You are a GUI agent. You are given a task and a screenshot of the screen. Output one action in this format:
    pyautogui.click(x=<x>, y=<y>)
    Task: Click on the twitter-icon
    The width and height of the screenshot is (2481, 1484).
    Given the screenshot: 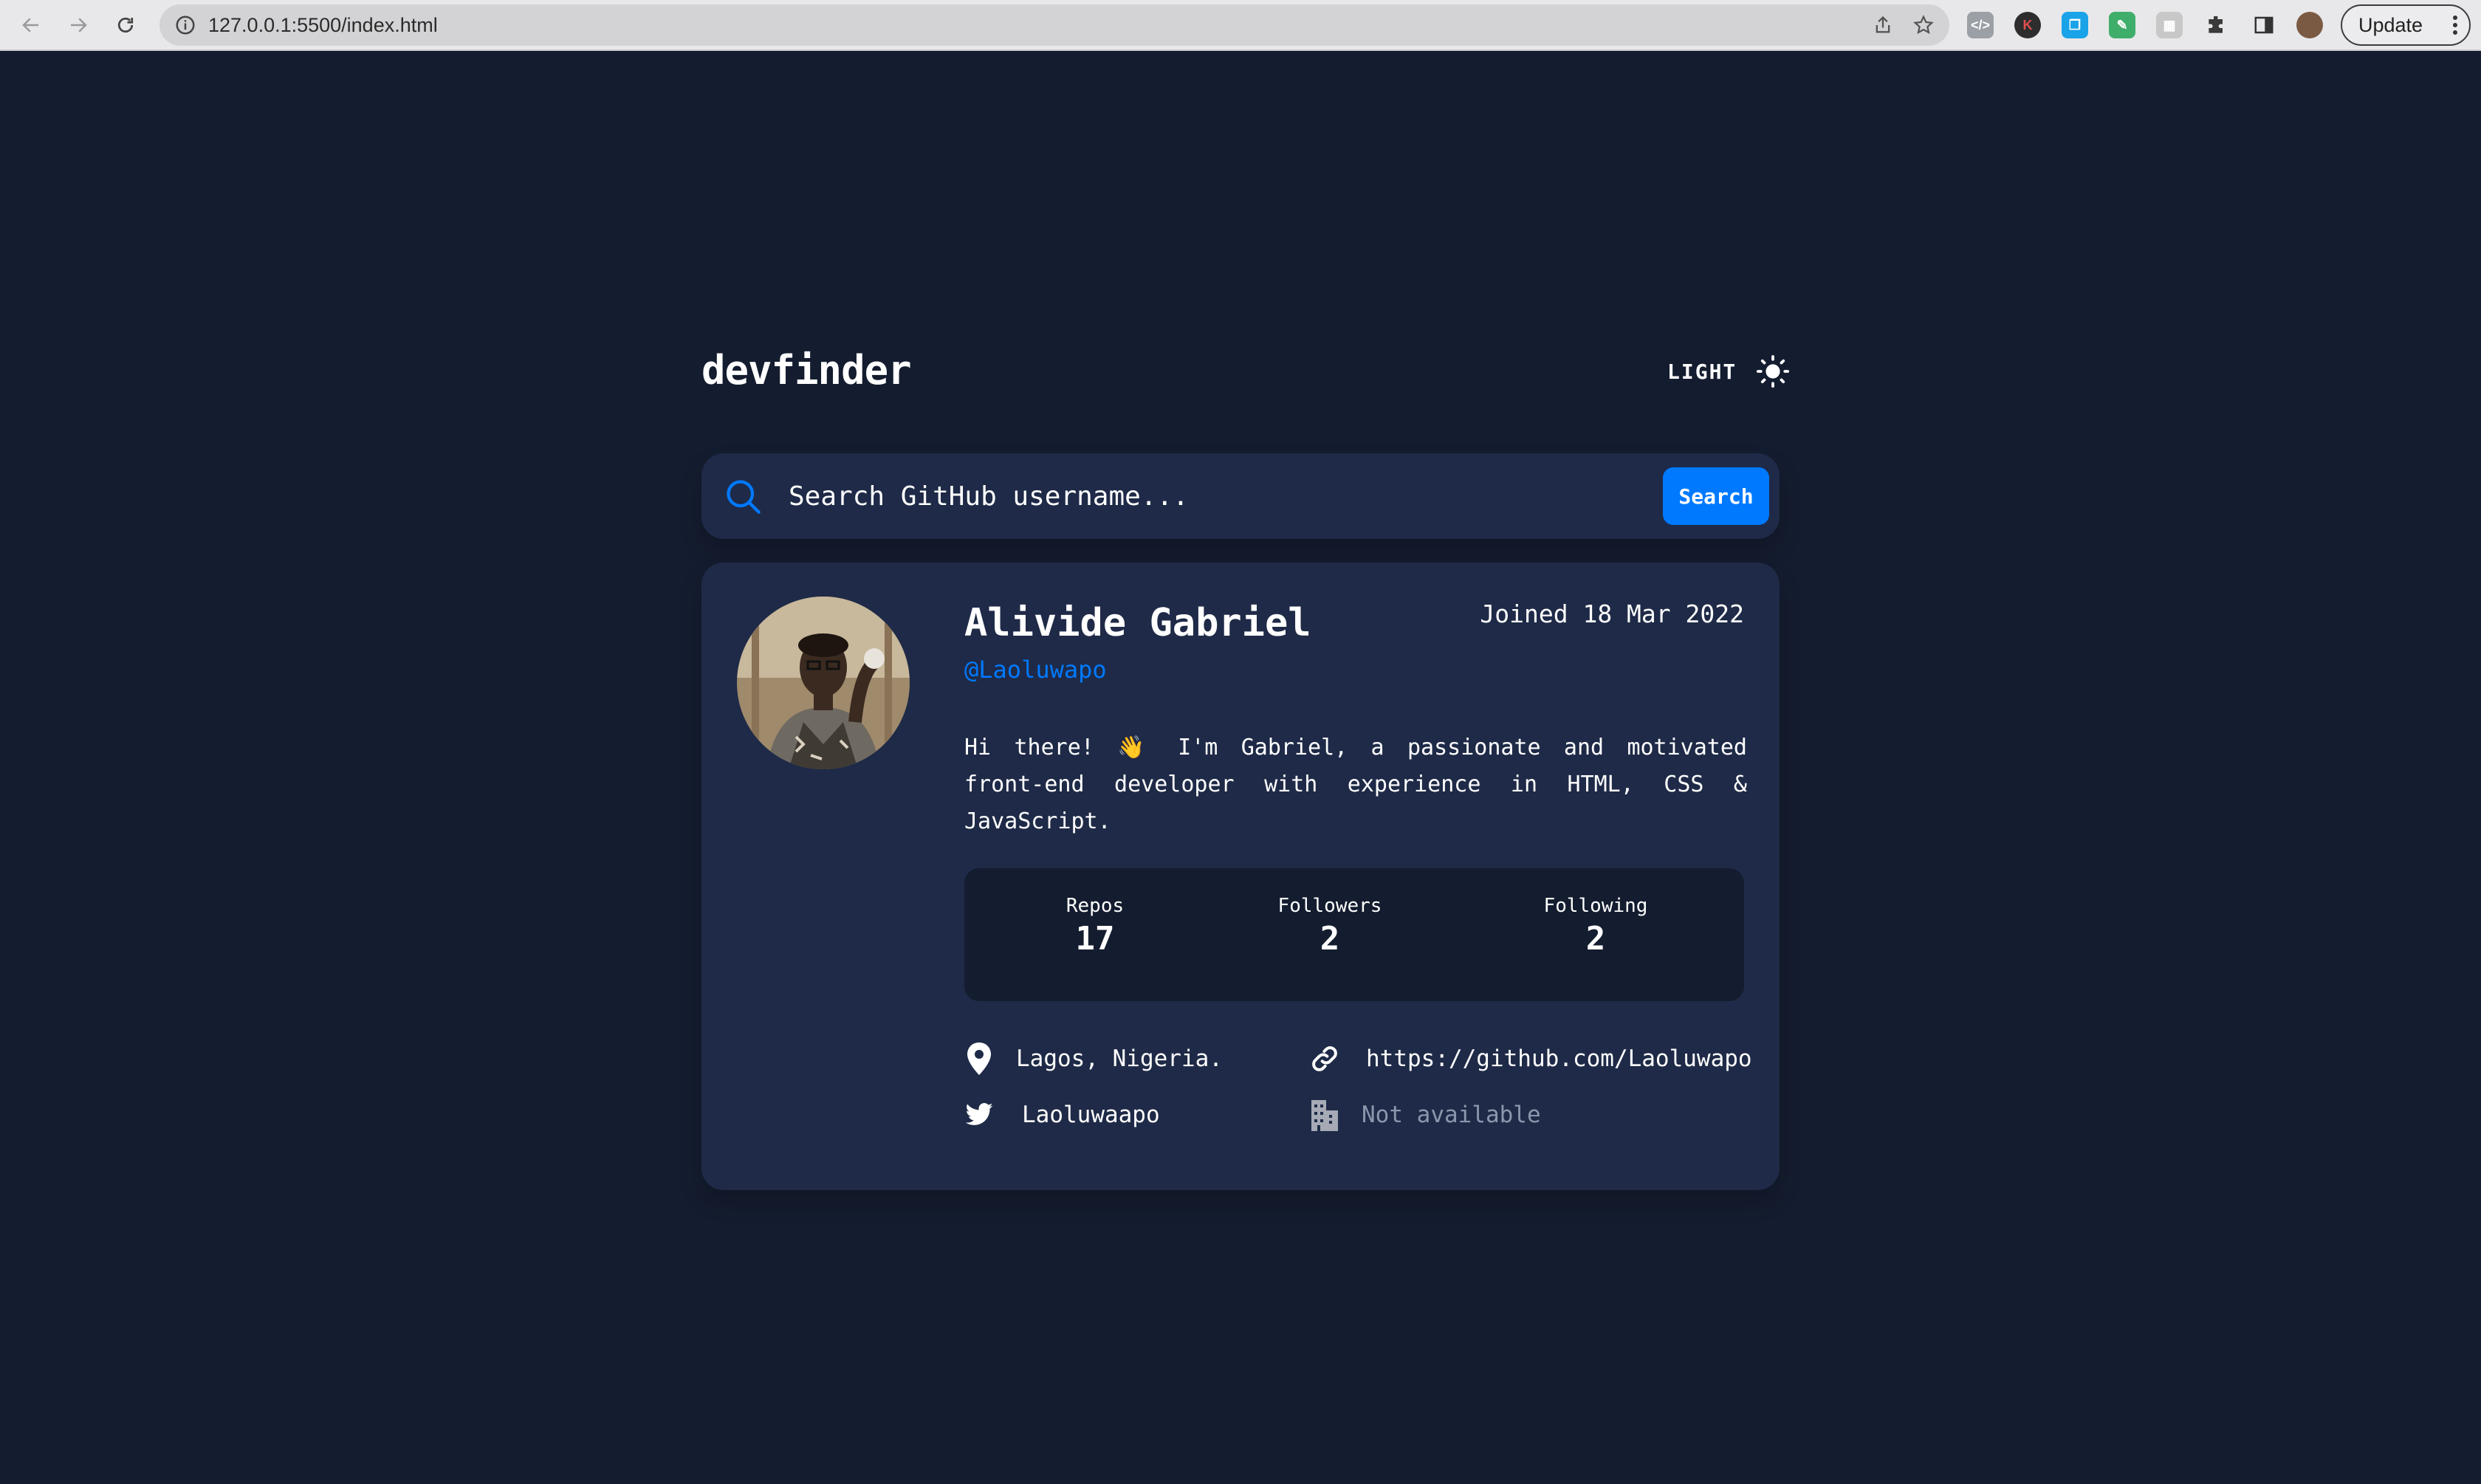 What is the action you would take?
    pyautogui.click(x=979, y=1114)
    